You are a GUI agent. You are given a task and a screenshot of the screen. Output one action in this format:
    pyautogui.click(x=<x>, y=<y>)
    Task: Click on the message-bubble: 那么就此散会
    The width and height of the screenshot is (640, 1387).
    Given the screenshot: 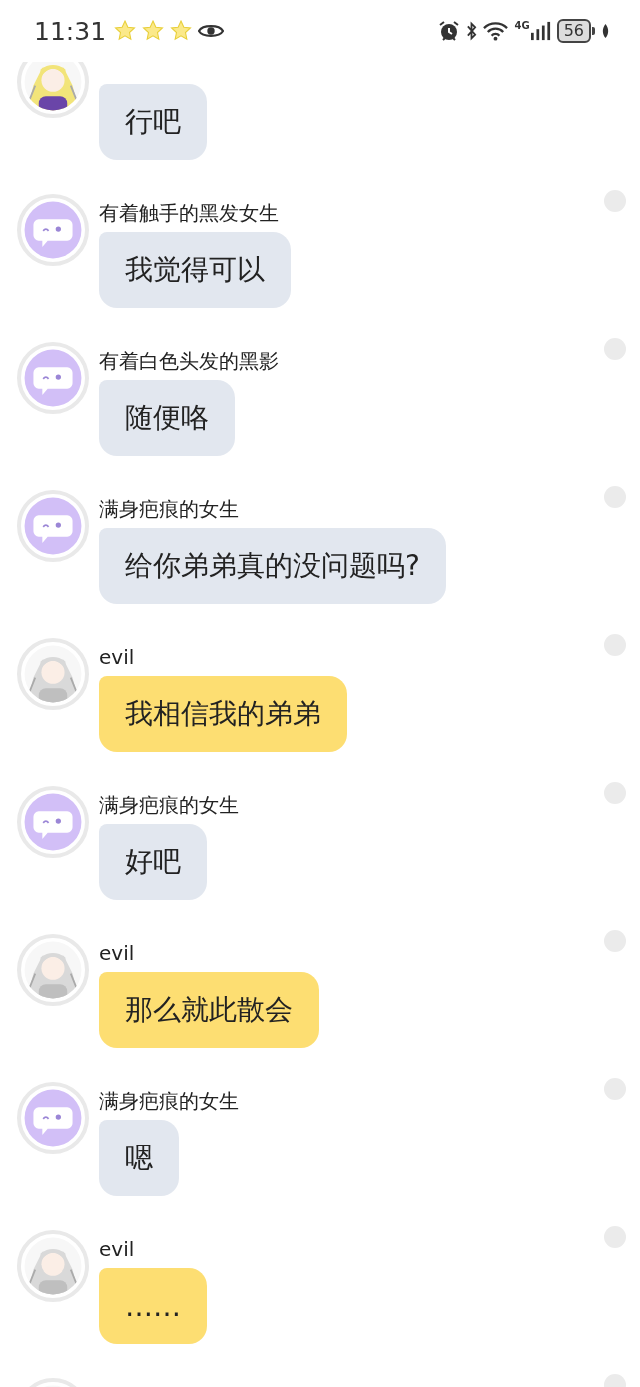 What is the action you would take?
    pyautogui.click(x=209, y=1010)
    